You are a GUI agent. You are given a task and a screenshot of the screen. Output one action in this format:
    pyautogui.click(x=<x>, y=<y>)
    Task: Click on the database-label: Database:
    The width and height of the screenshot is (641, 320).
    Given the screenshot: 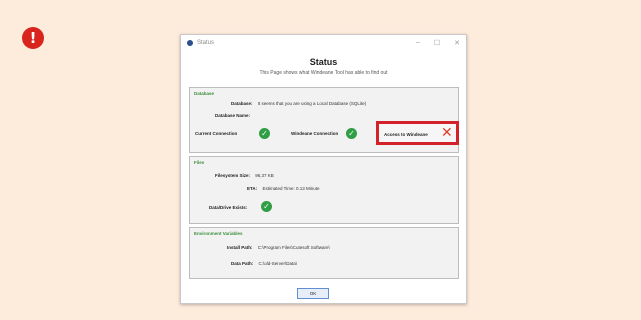 What is the action you would take?
    pyautogui.click(x=242, y=103)
    